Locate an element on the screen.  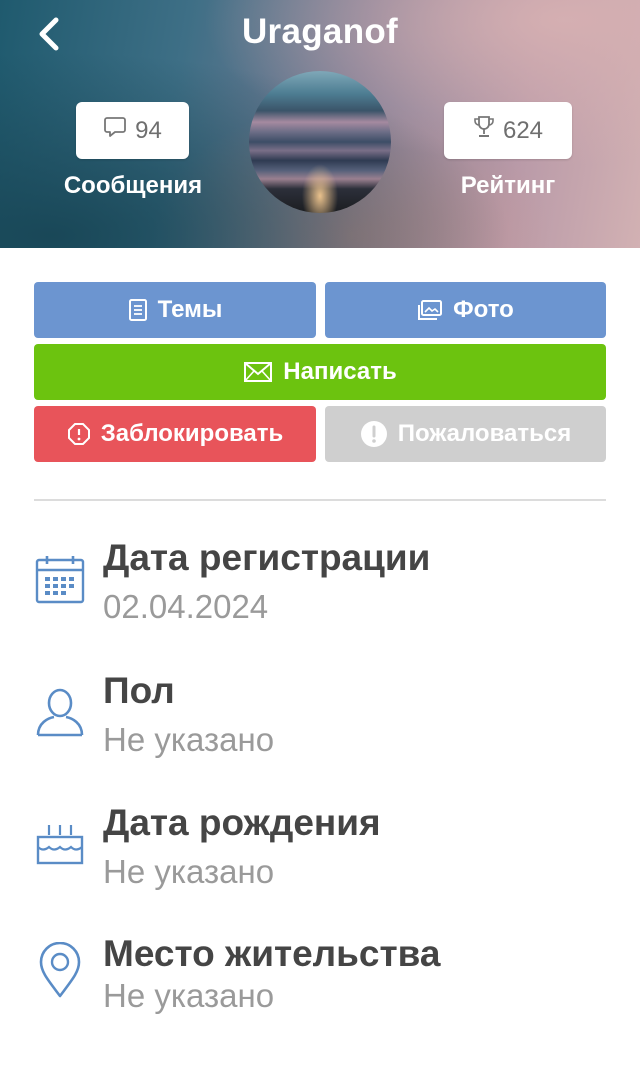
registration-date-value: 02.04.2024 is located at coordinates (186, 606).